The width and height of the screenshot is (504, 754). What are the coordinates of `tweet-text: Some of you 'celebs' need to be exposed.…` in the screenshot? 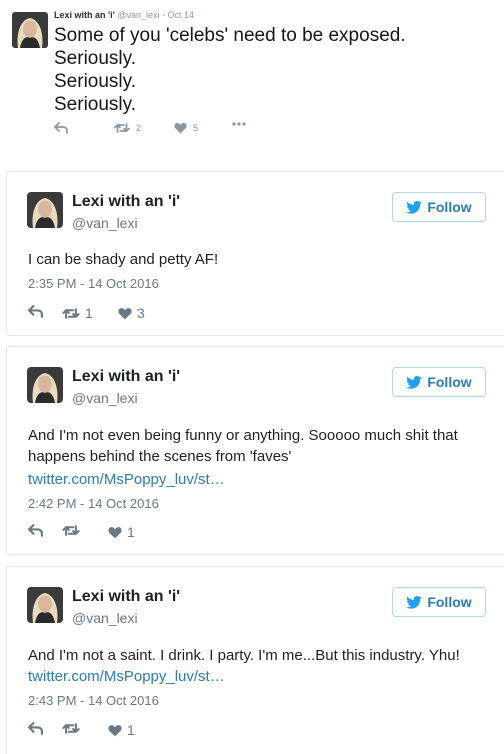 It's located at (230, 70).